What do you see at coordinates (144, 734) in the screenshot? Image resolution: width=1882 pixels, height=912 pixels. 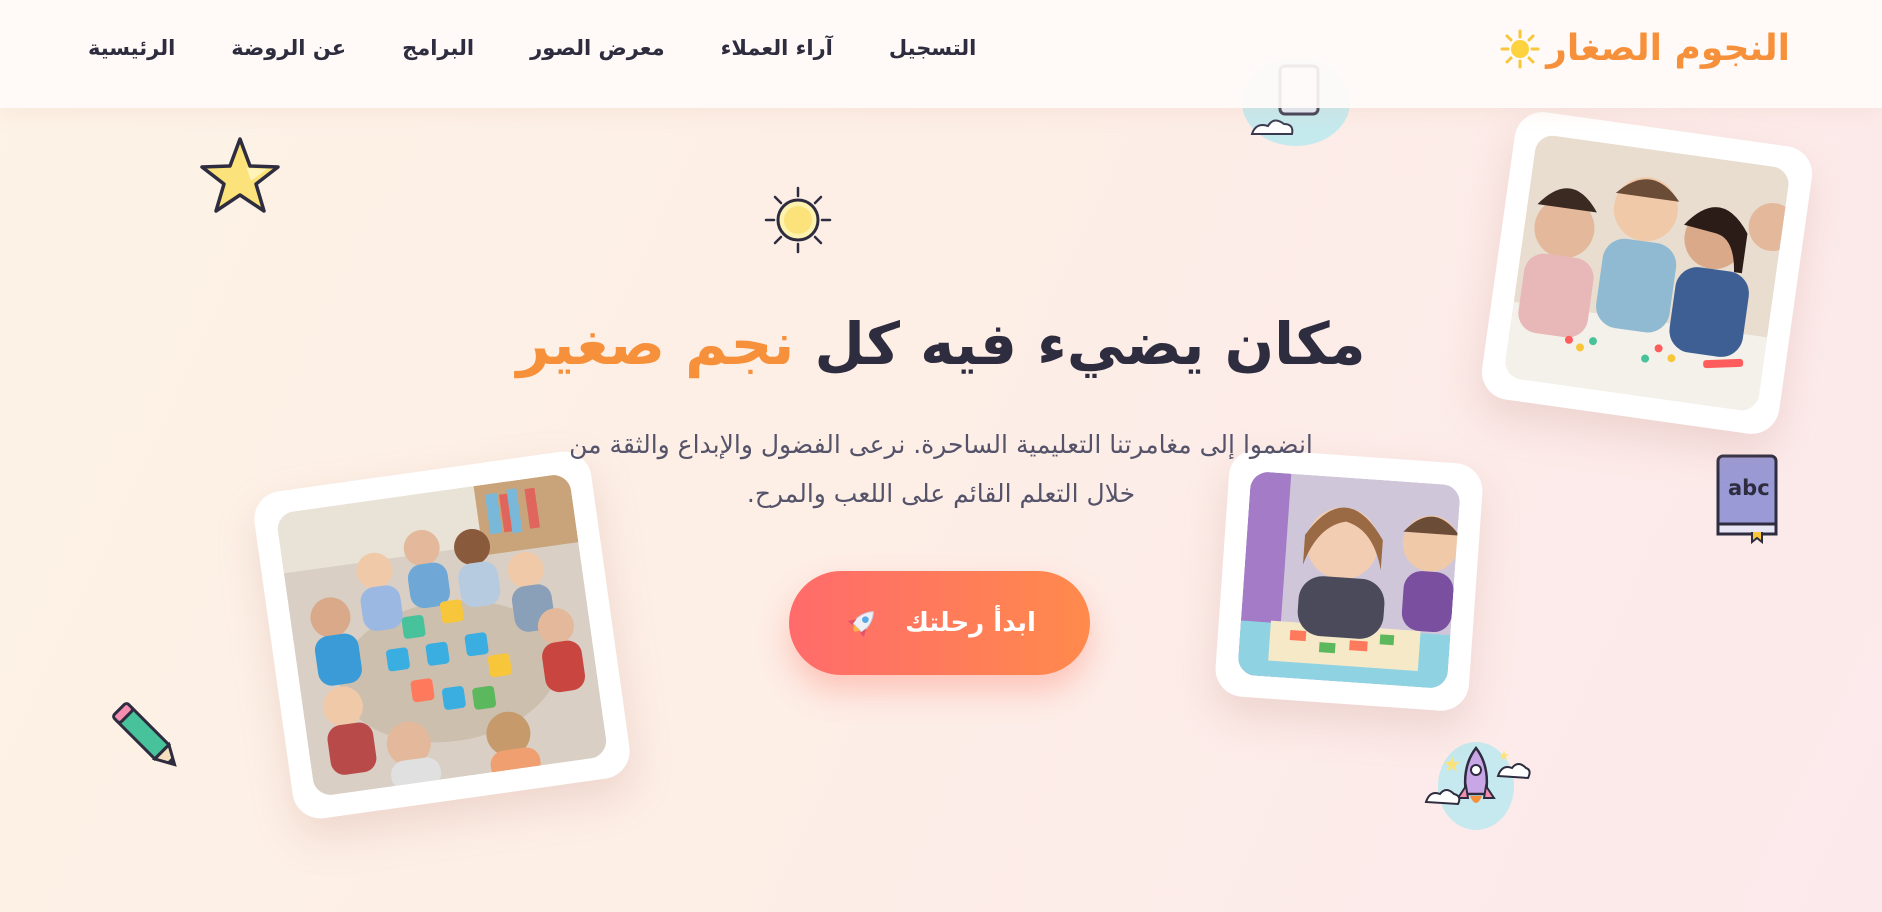 I see `pencil-doodle-icon` at bounding box center [144, 734].